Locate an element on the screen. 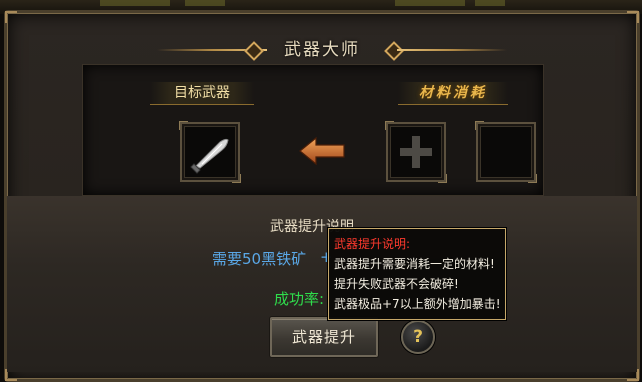 The height and width of the screenshot is (382, 642). material-requirement: 需要50黑铁矿 is located at coordinates (259, 259).